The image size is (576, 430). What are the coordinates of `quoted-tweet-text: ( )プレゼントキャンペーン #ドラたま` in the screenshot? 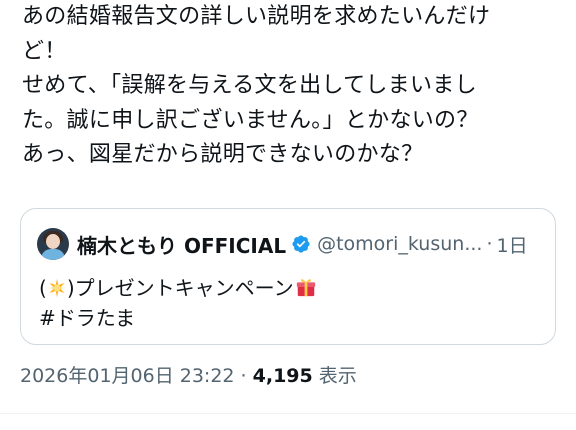 It's located at (178, 303).